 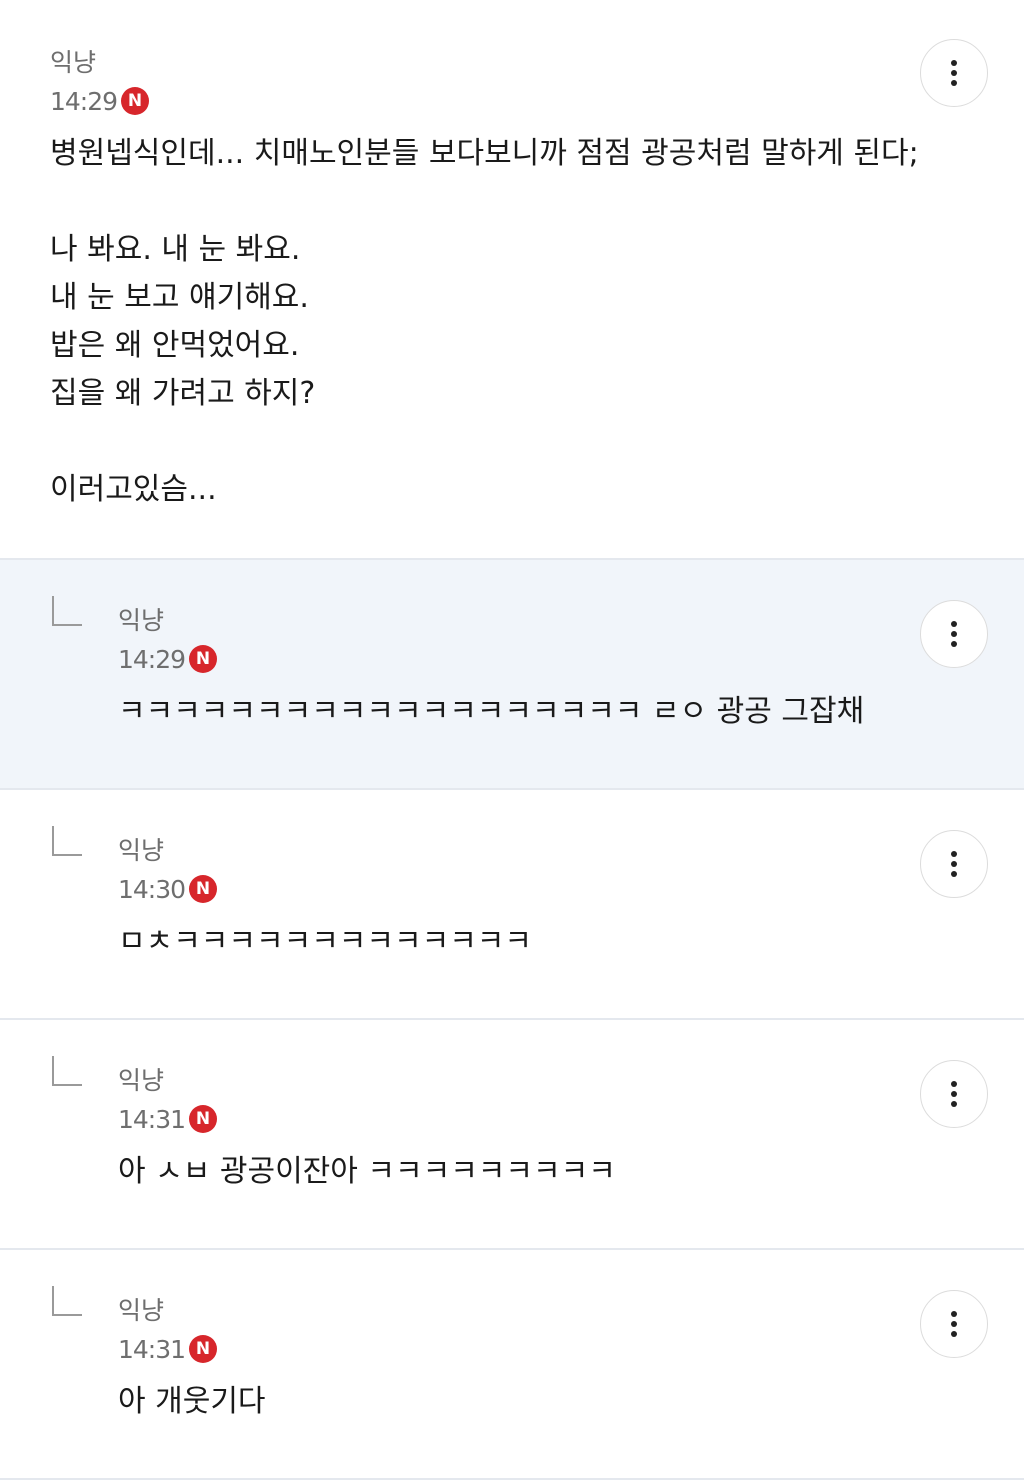 What do you see at coordinates (183, 393) in the screenshot?
I see `post-line: 집을 왜 가려고 하지?` at bounding box center [183, 393].